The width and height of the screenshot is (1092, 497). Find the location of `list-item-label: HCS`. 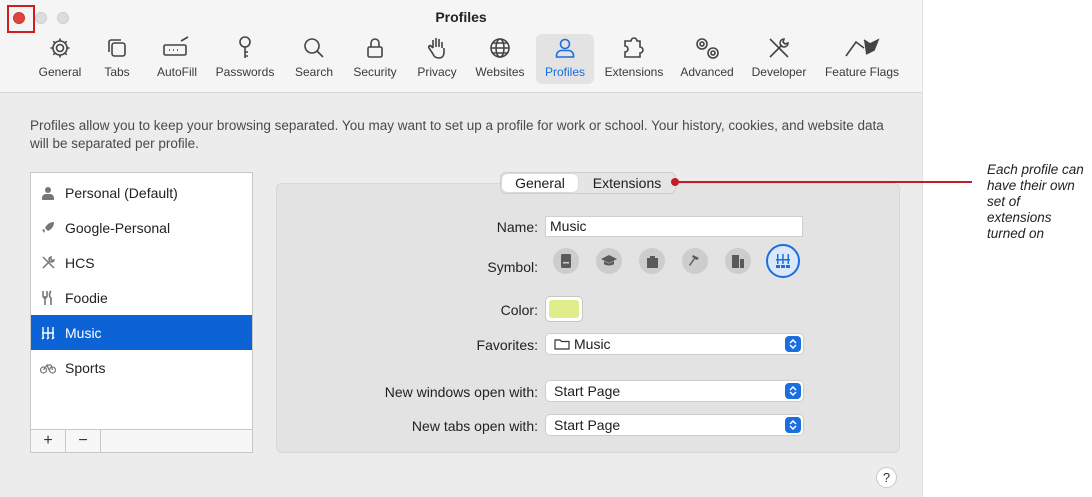

list-item-label: HCS is located at coordinates (80, 262).